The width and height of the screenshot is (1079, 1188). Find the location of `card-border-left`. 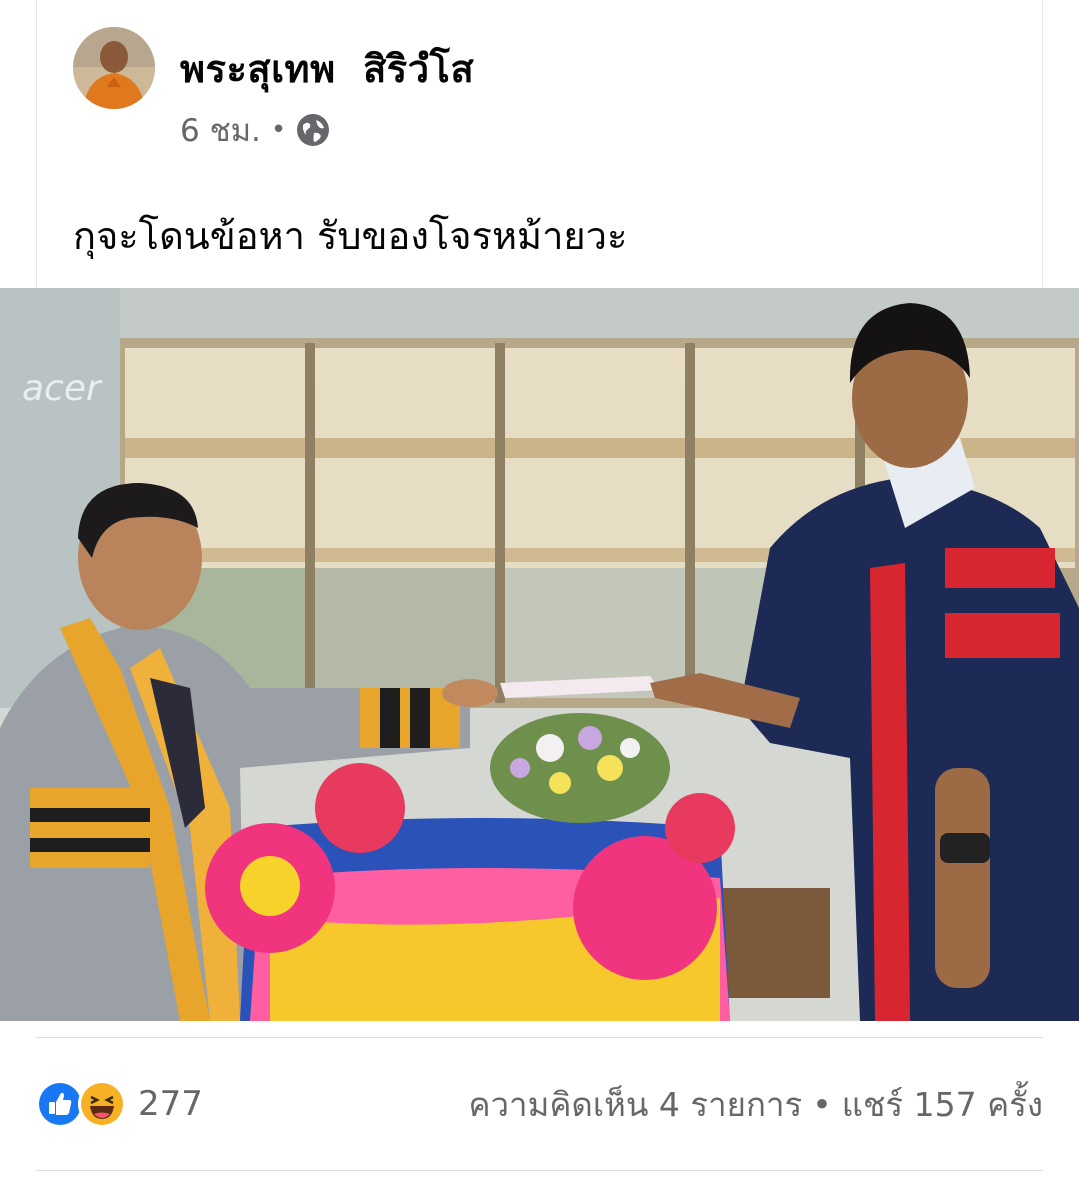

card-border-left is located at coordinates (36, 145).